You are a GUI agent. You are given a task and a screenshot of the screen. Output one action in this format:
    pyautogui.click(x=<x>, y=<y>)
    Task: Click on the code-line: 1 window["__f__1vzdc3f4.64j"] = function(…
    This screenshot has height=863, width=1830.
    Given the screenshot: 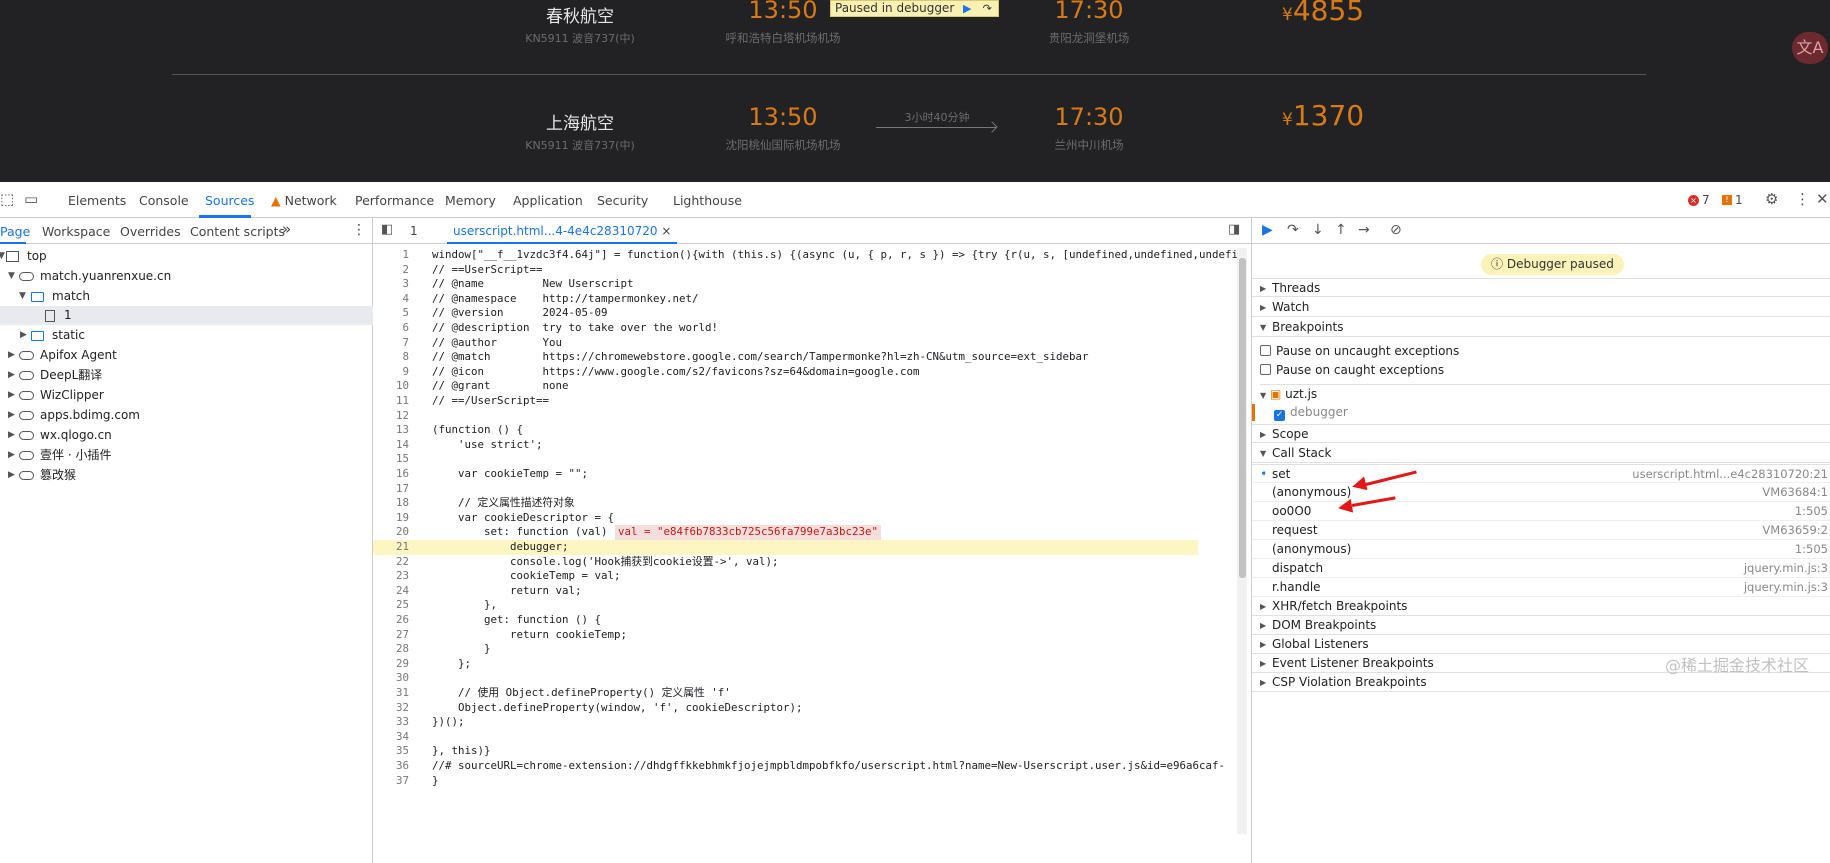 What is the action you would take?
    pyautogui.click(x=805, y=255)
    